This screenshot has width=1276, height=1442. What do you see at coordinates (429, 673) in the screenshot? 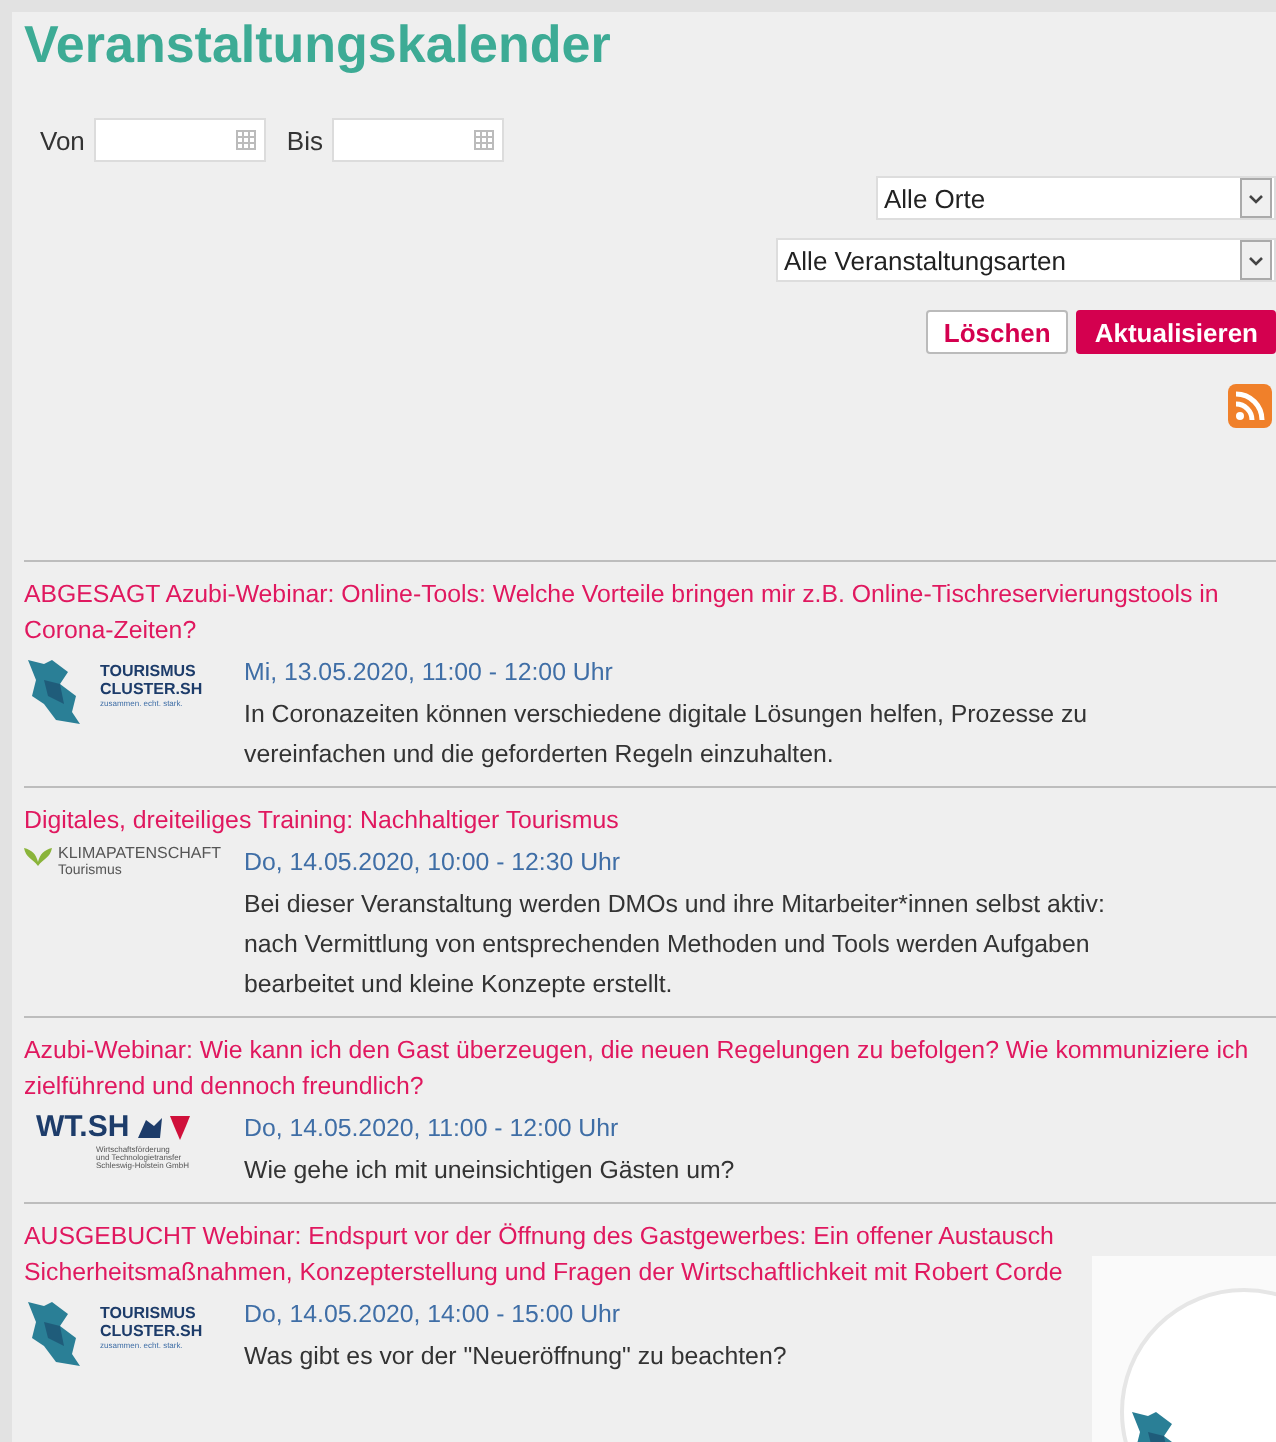
I see `event-date: Mi, 13.05.2020, 11:00 - 12:00 Uhr` at bounding box center [429, 673].